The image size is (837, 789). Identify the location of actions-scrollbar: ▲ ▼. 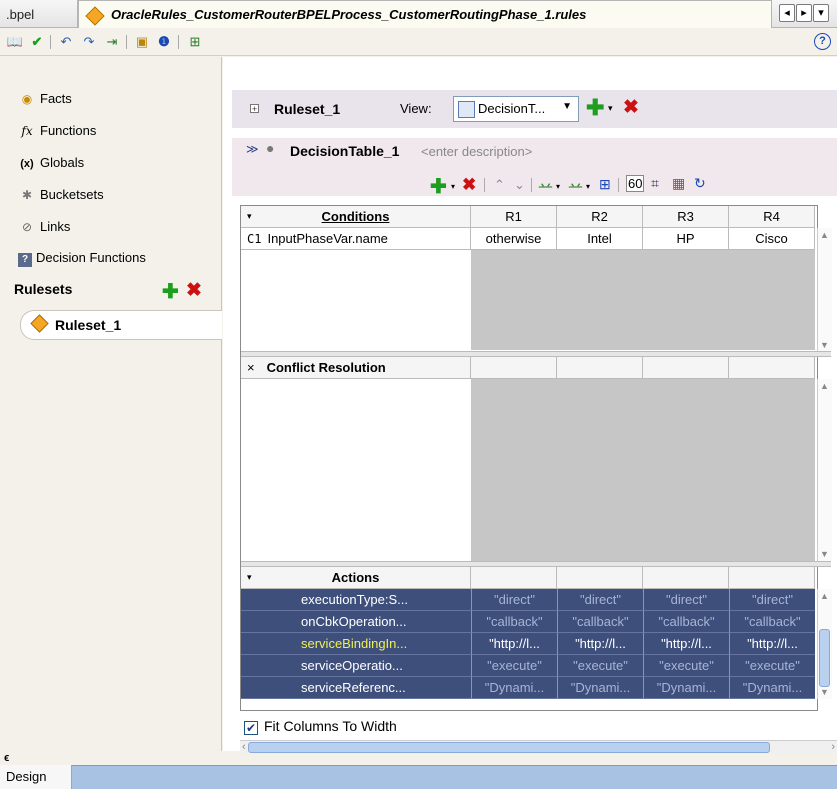
(824, 644).